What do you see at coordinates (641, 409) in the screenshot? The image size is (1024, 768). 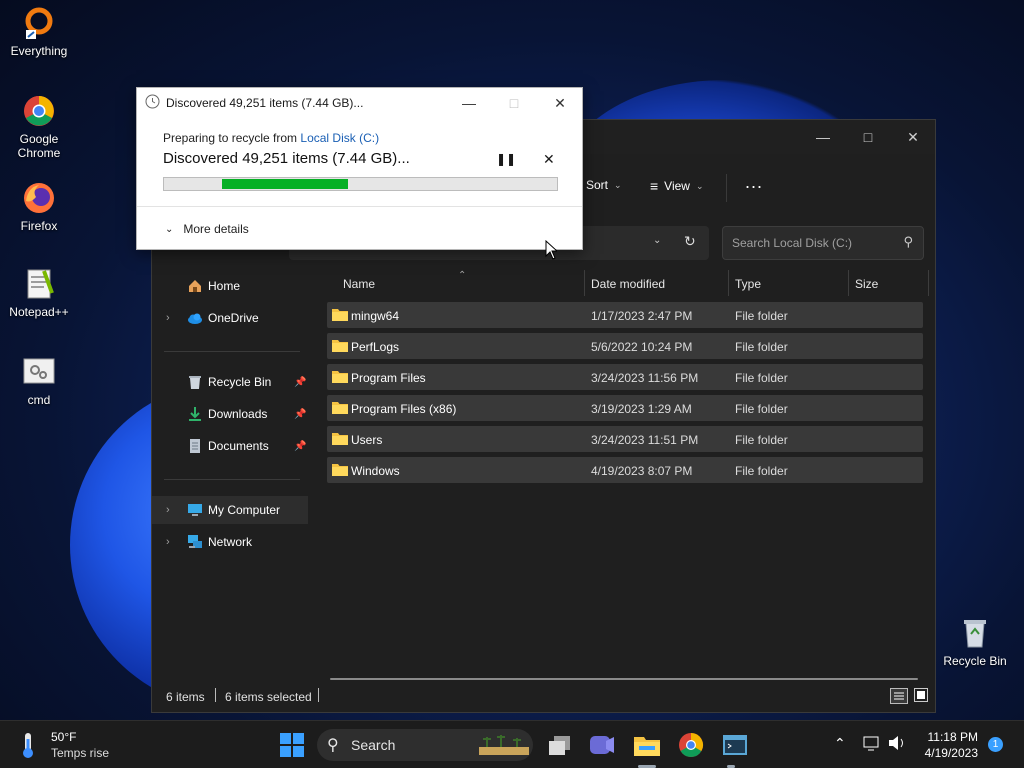 I see `file-date: 3/19/2023 1:29 AM` at bounding box center [641, 409].